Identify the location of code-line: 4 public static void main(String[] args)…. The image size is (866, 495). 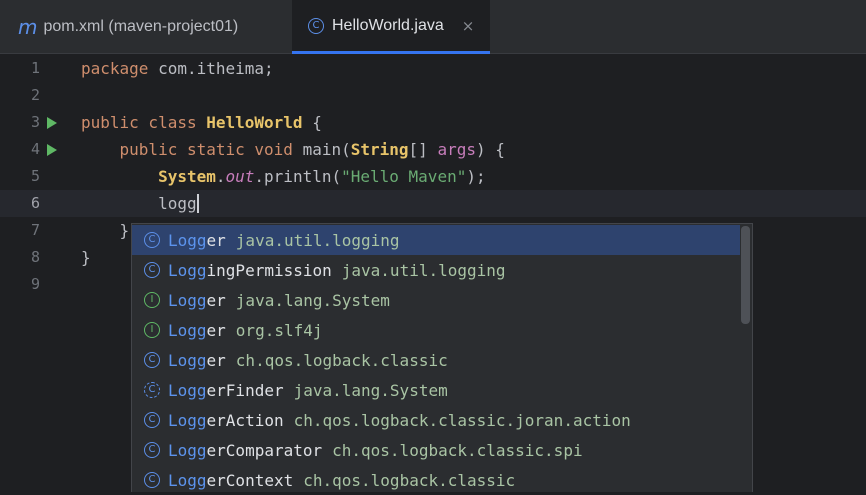
(433, 149).